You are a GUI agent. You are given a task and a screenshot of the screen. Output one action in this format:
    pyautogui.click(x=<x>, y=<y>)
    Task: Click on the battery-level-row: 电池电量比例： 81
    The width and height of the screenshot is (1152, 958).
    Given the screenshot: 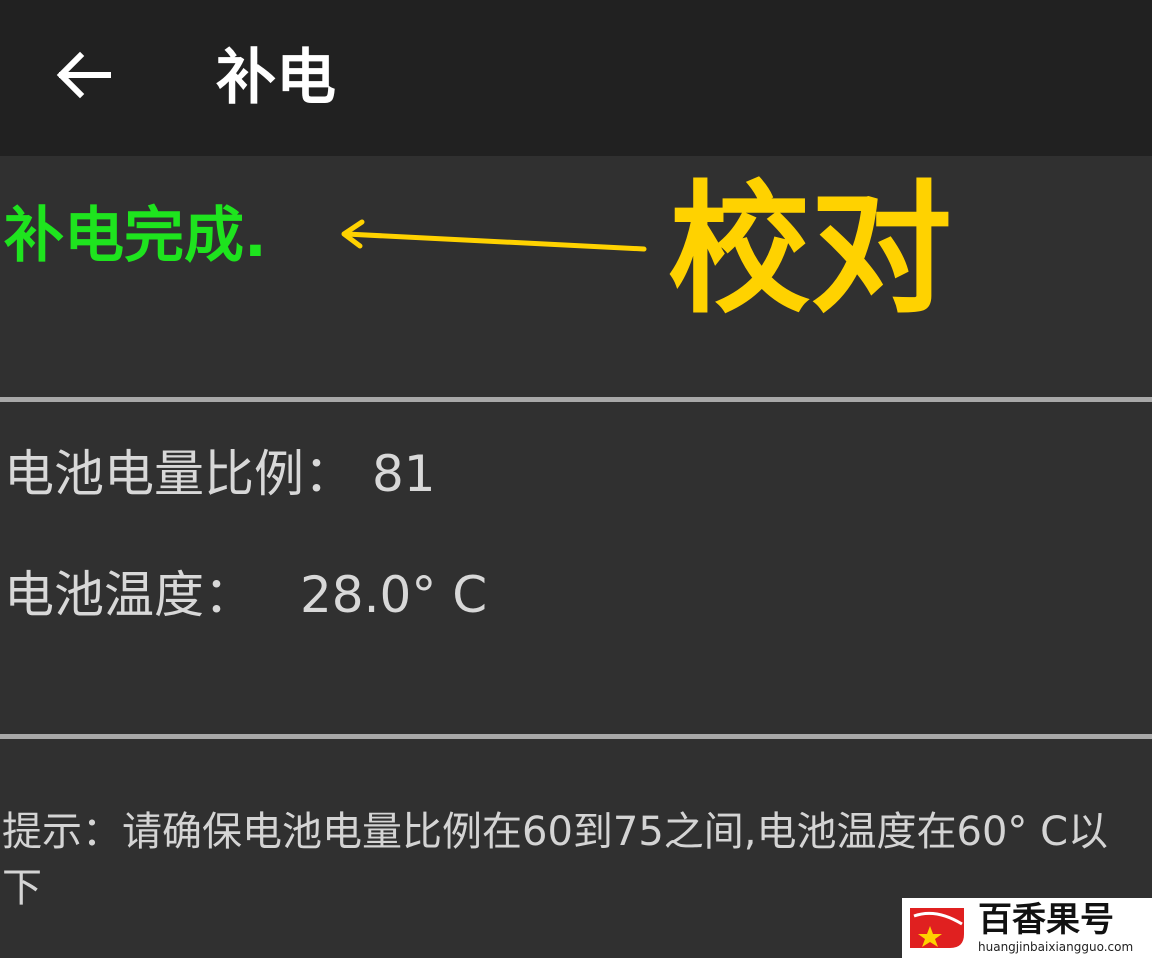 What is the action you would take?
    pyautogui.click(x=220, y=474)
    